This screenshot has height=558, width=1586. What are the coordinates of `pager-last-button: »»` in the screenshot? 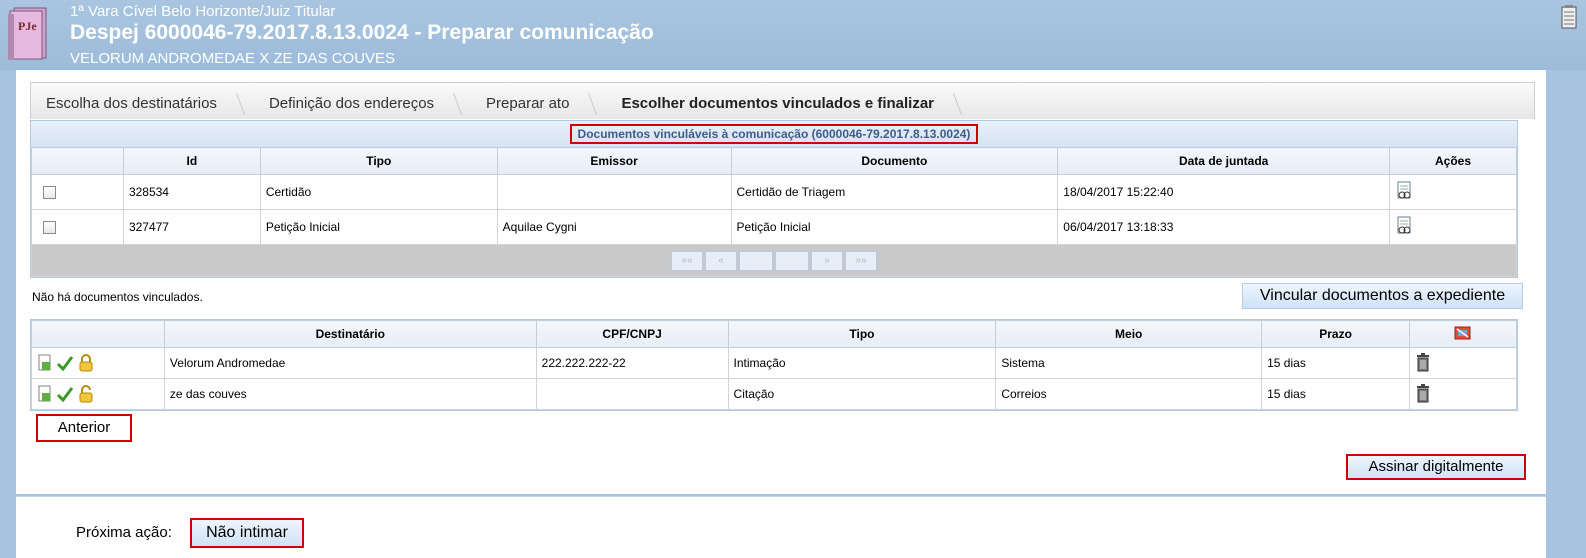 It's located at (861, 260).